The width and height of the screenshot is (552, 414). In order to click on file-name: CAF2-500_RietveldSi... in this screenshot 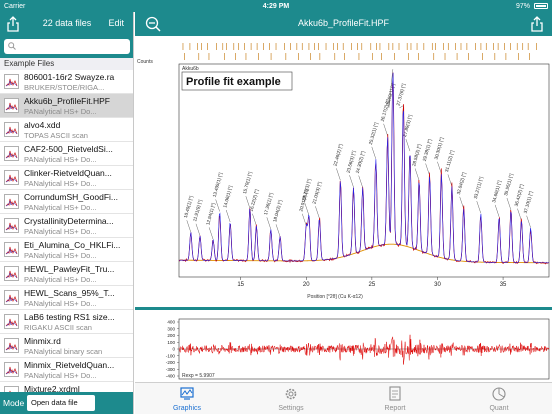, I will do `click(68, 149)`.